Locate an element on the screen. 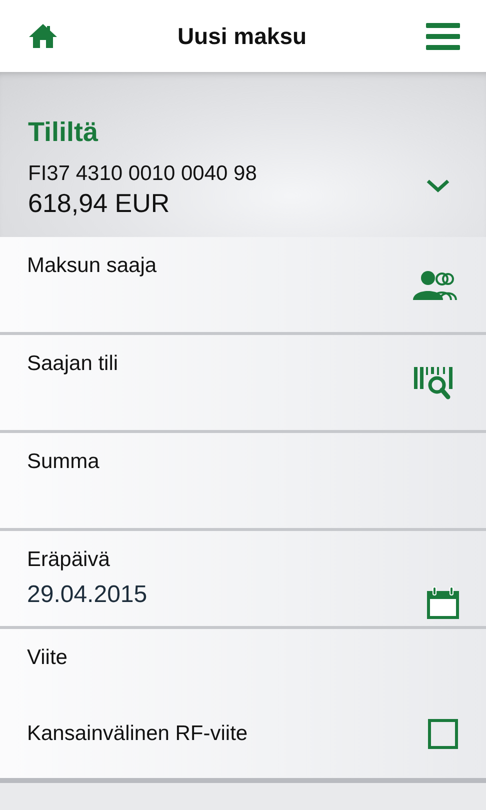 The height and width of the screenshot is (810, 486). home-button is located at coordinates (43, 36).